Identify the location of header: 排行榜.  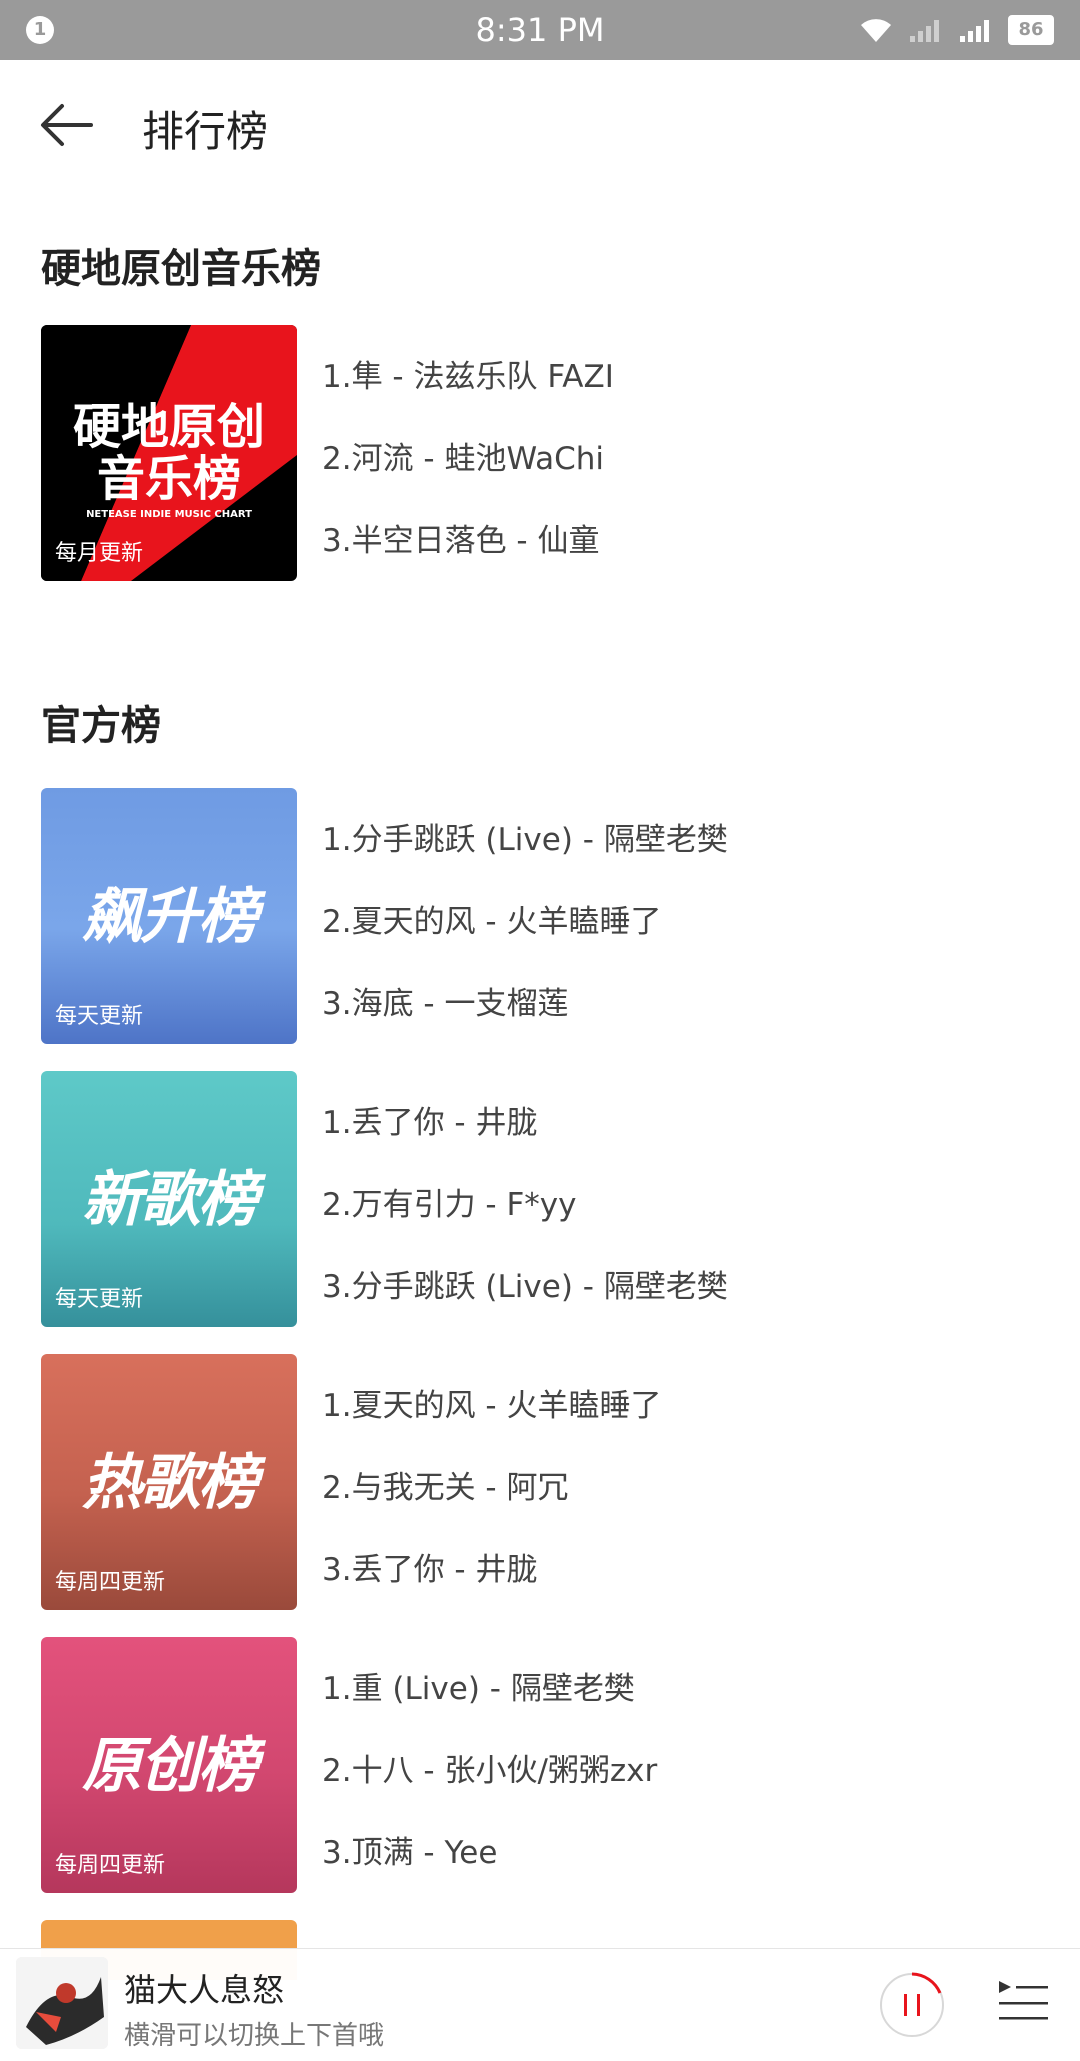
(540, 125).